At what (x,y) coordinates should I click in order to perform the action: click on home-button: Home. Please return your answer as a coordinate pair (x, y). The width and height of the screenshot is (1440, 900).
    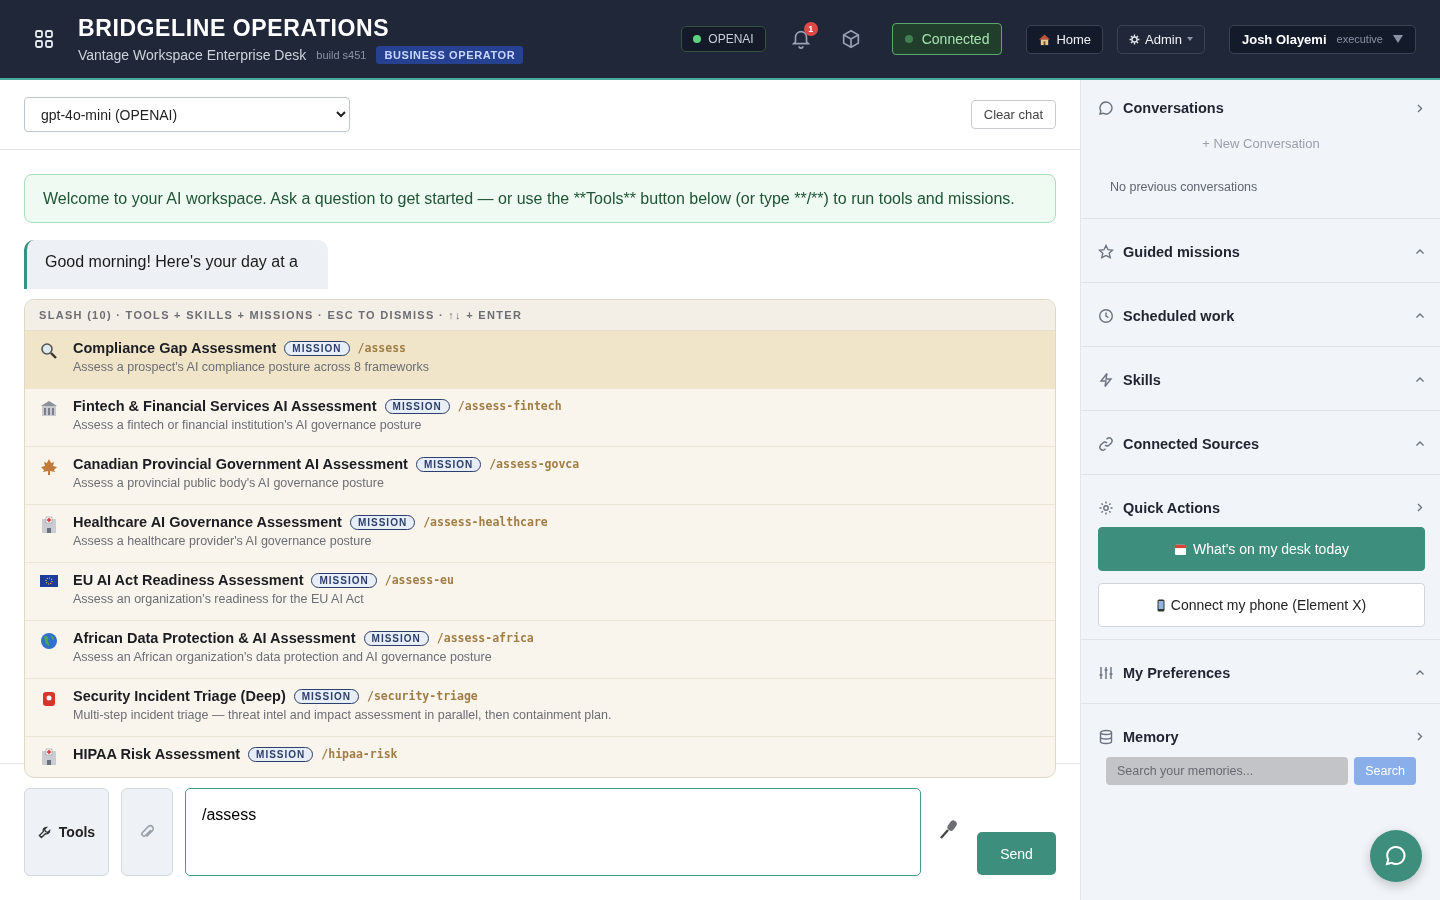
    Looking at the image, I should click on (1065, 39).